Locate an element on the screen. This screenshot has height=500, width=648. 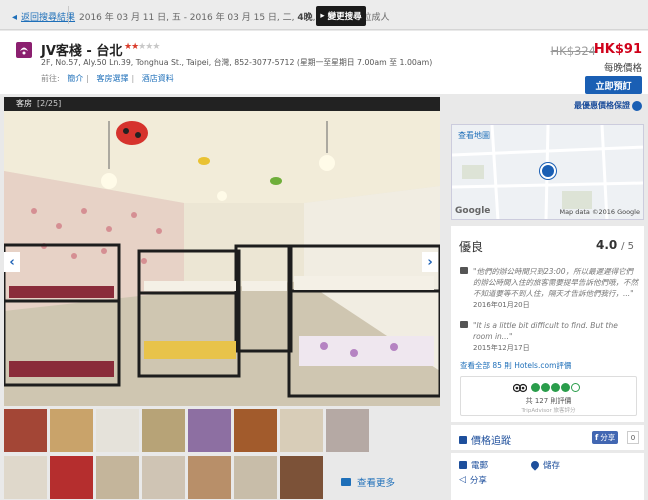
back-to-results-label: 返回搜尋結果 is located at coordinates (48, 18).